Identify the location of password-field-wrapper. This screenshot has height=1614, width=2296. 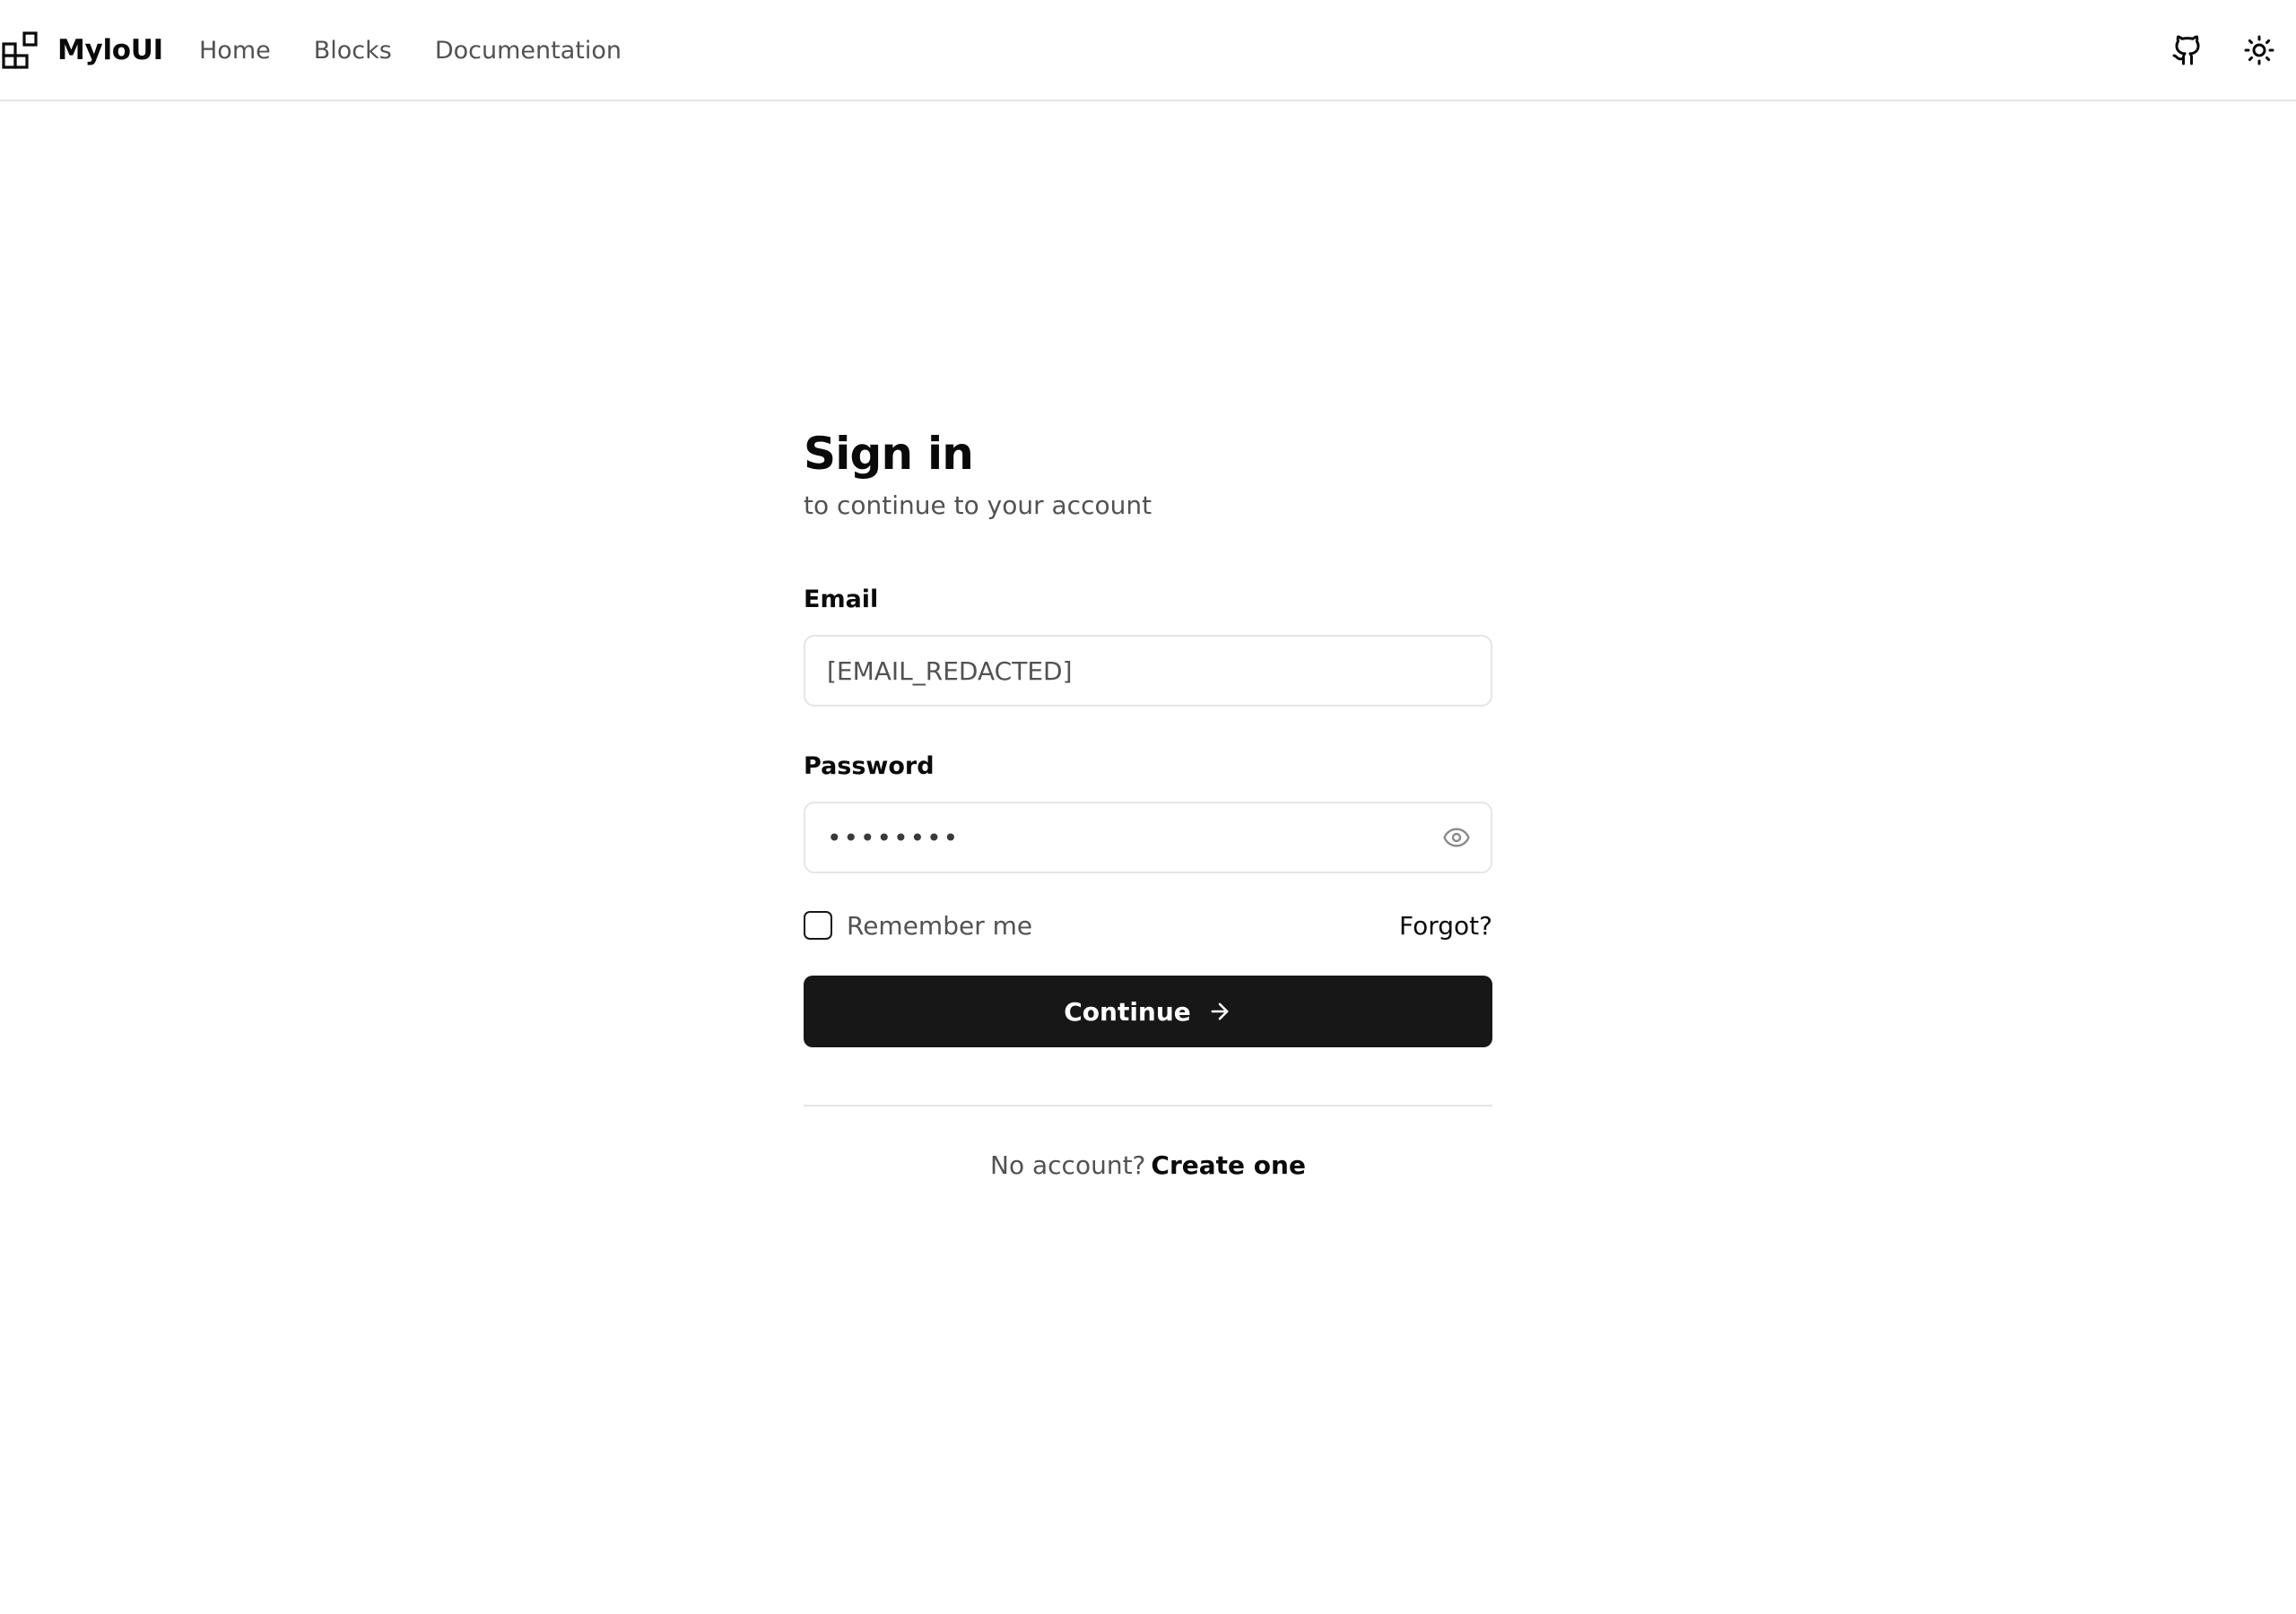
(1148, 837).